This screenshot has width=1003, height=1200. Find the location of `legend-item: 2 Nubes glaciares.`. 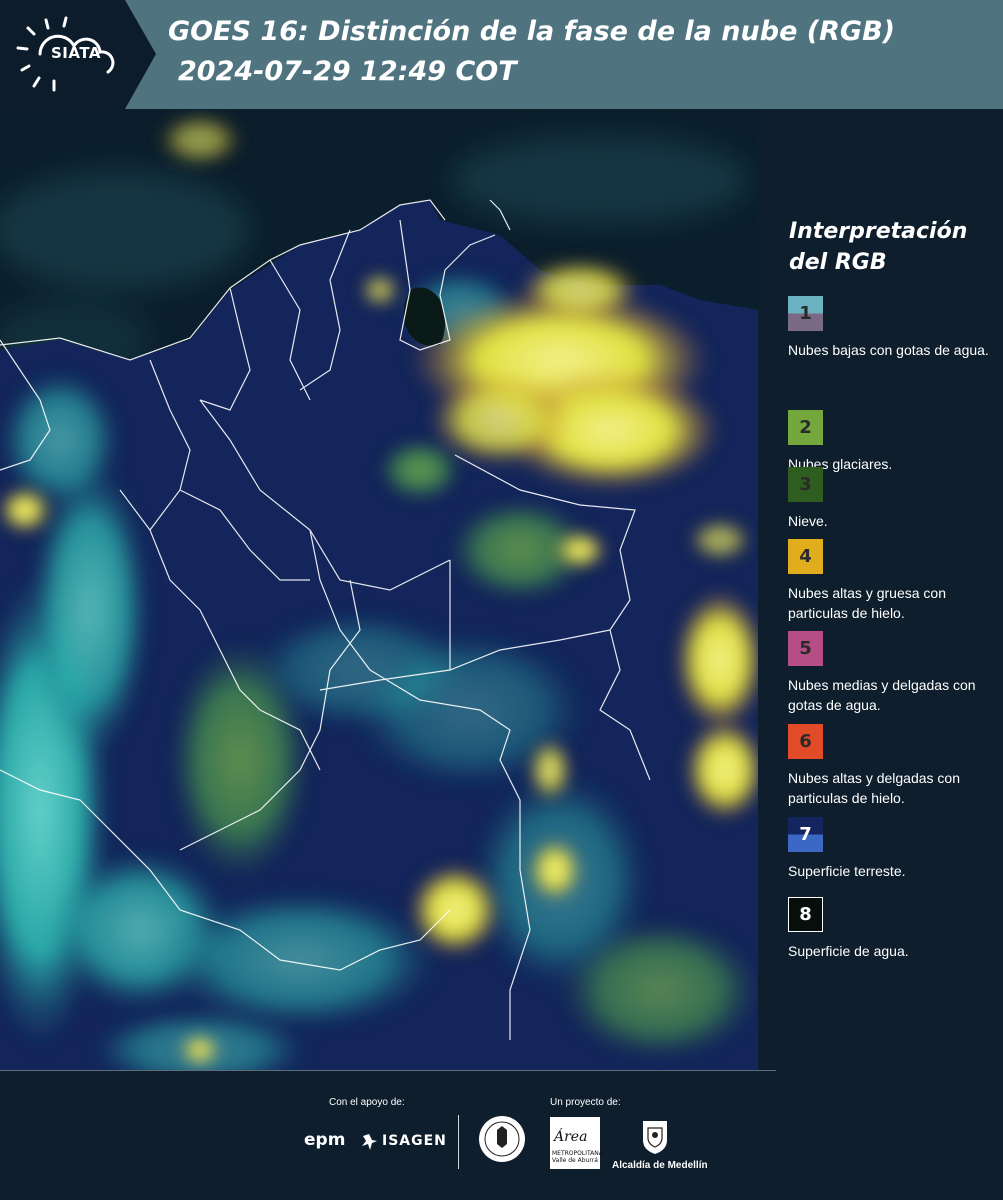

legend-item: 2 Nubes glaciares. is located at coordinates (893, 442).